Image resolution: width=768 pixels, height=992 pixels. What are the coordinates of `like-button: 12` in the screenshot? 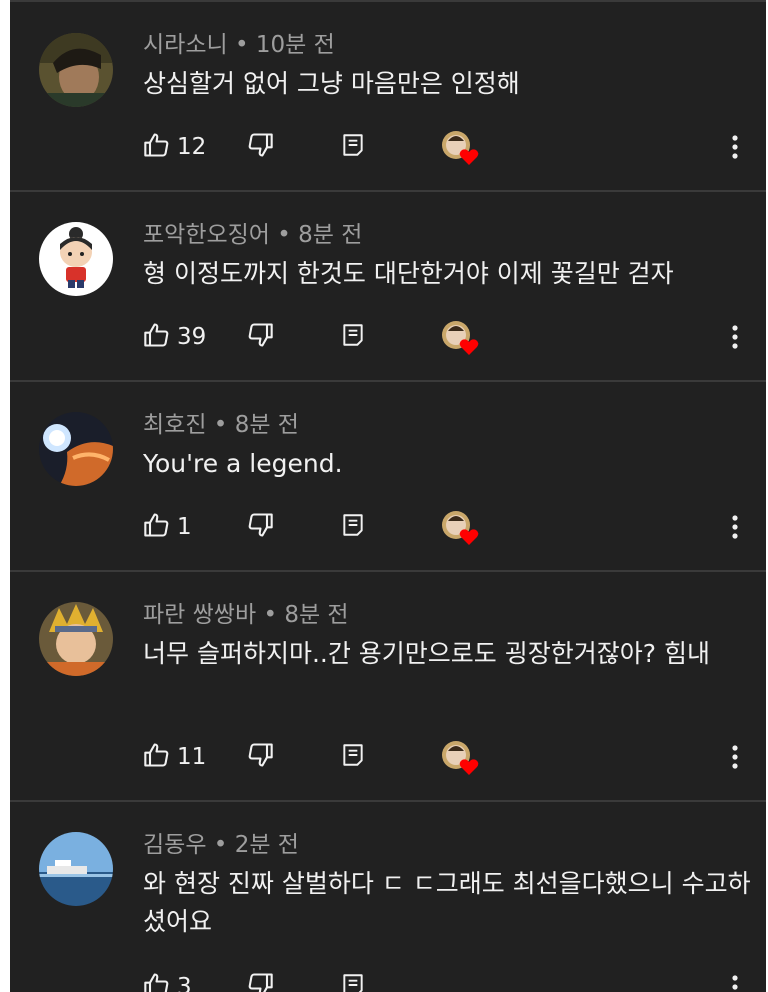 It's located at (174, 147).